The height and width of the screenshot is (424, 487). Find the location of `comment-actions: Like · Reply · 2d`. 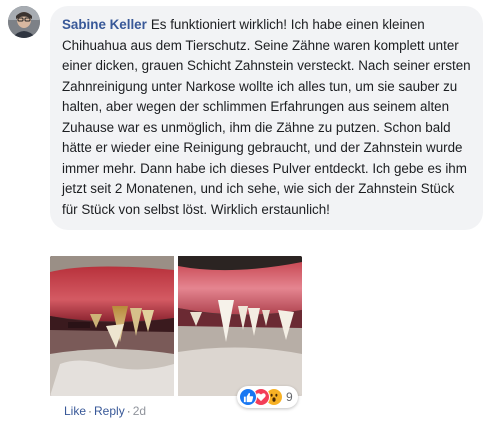

comment-actions: Like · Reply · 2d is located at coordinates (105, 411).